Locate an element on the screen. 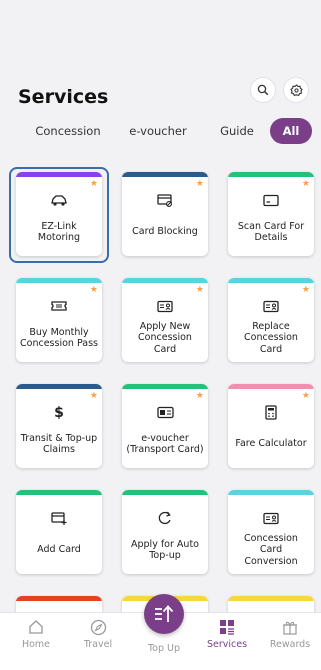 The image size is (321, 670). badge-gear-icon is located at coordinates (296, 89).